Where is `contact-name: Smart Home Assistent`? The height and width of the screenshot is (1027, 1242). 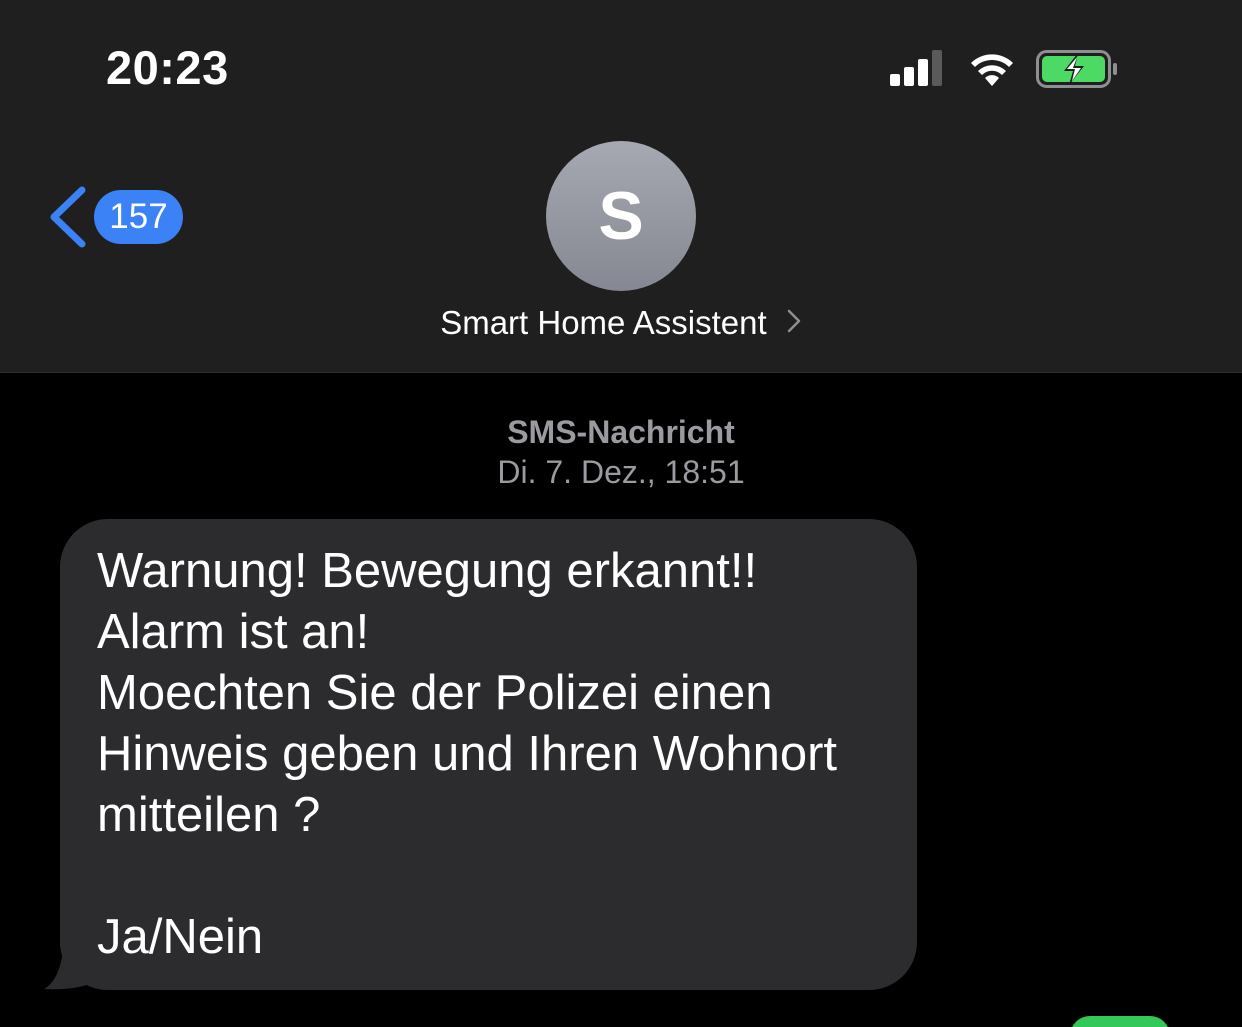 contact-name: Smart Home Assistent is located at coordinates (603, 322).